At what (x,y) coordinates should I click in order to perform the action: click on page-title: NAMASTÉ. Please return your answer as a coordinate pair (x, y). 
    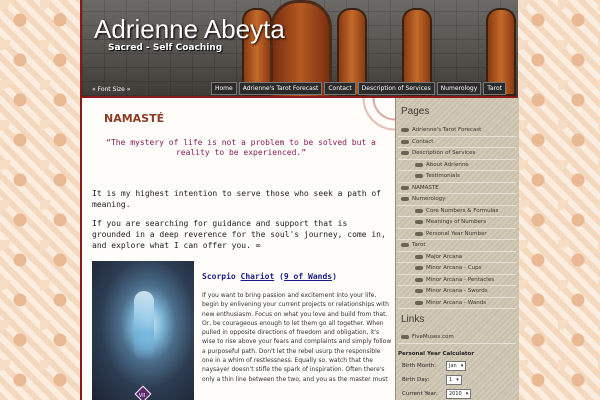
    Looking at the image, I should click on (134, 118).